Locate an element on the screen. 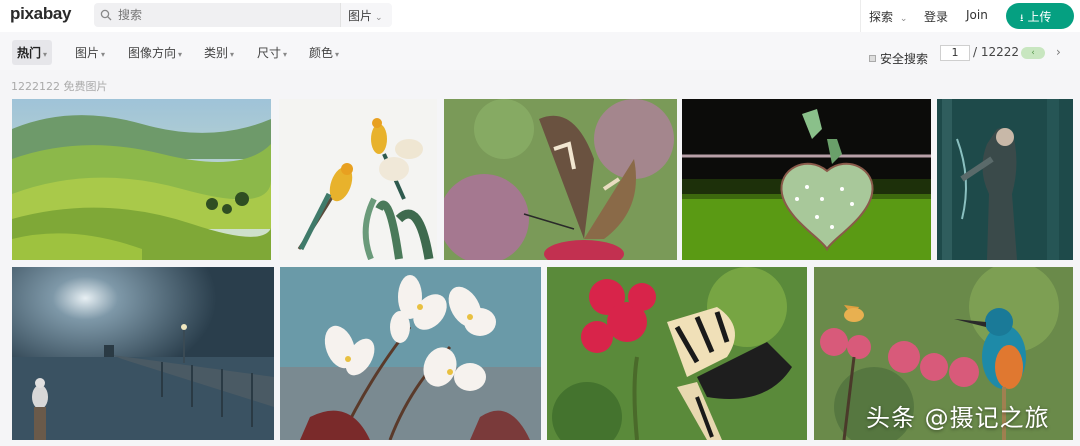  filter-size: 尺寸 ▾ is located at coordinates (272, 52).